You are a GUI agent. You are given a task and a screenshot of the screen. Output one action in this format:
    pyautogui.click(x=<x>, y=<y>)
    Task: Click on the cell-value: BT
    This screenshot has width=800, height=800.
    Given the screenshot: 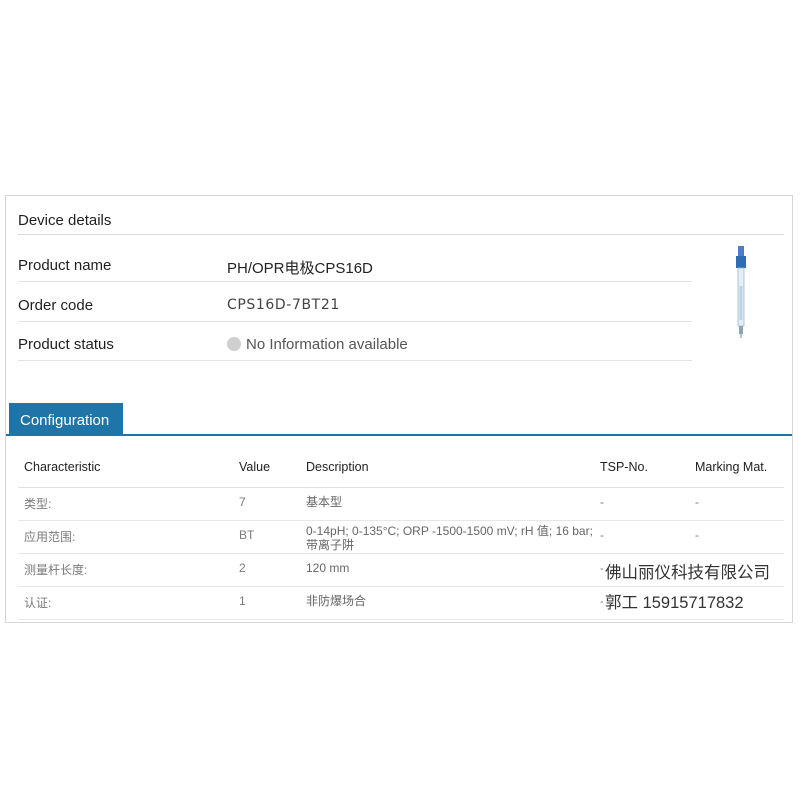 What is the action you would take?
    pyautogui.click(x=247, y=535)
    